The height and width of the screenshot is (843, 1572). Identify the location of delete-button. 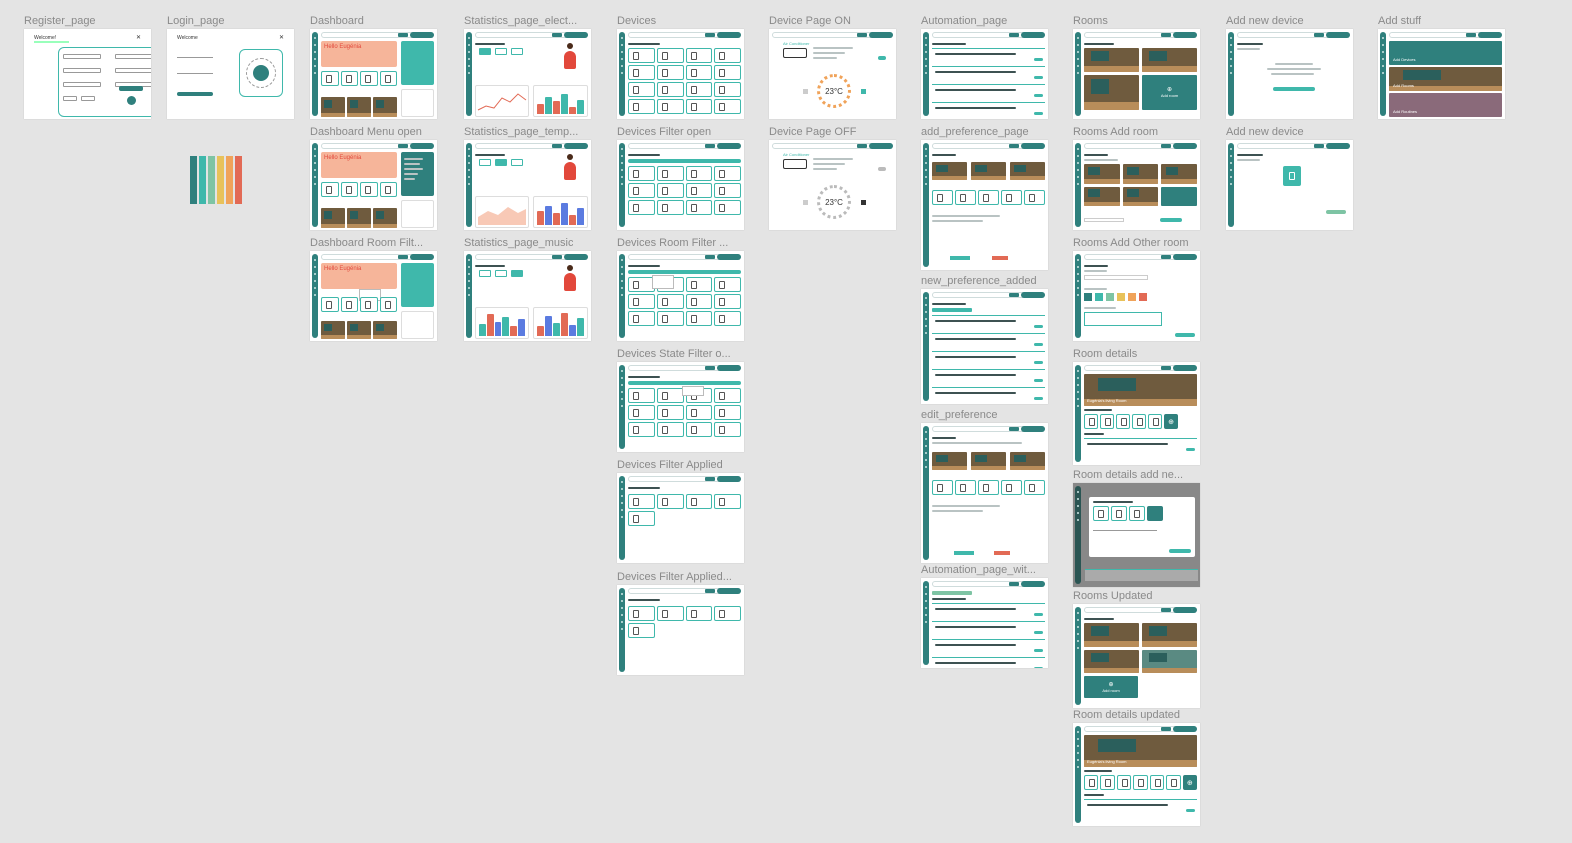
(1002, 553).